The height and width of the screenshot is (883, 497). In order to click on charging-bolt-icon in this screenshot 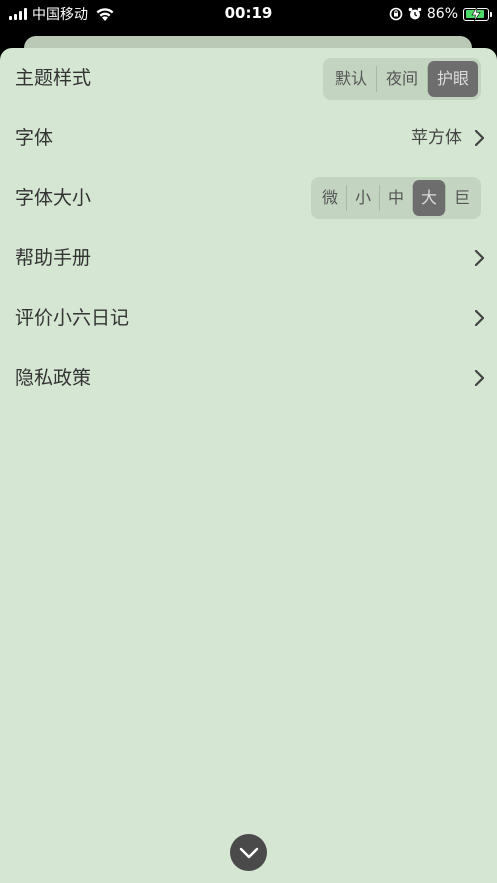, I will do `click(476, 13)`.